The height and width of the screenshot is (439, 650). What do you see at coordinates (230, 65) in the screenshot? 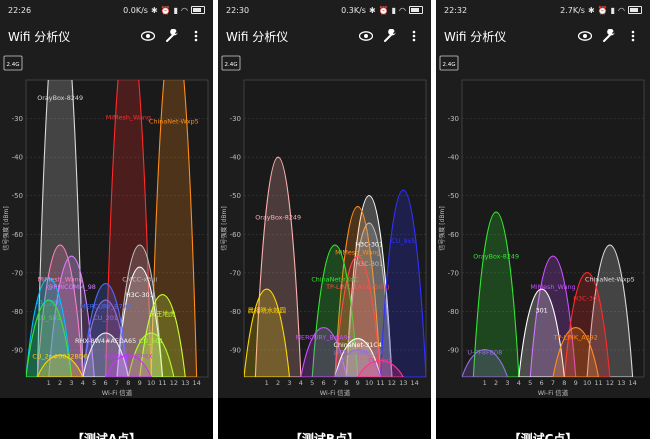
I see `band-label: 2.4G` at bounding box center [230, 65].